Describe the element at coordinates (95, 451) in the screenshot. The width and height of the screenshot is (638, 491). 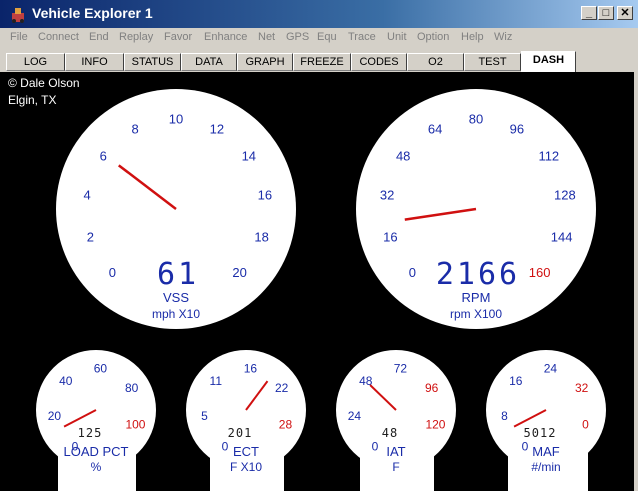
I see `load-label: LOAD PCT` at that location.